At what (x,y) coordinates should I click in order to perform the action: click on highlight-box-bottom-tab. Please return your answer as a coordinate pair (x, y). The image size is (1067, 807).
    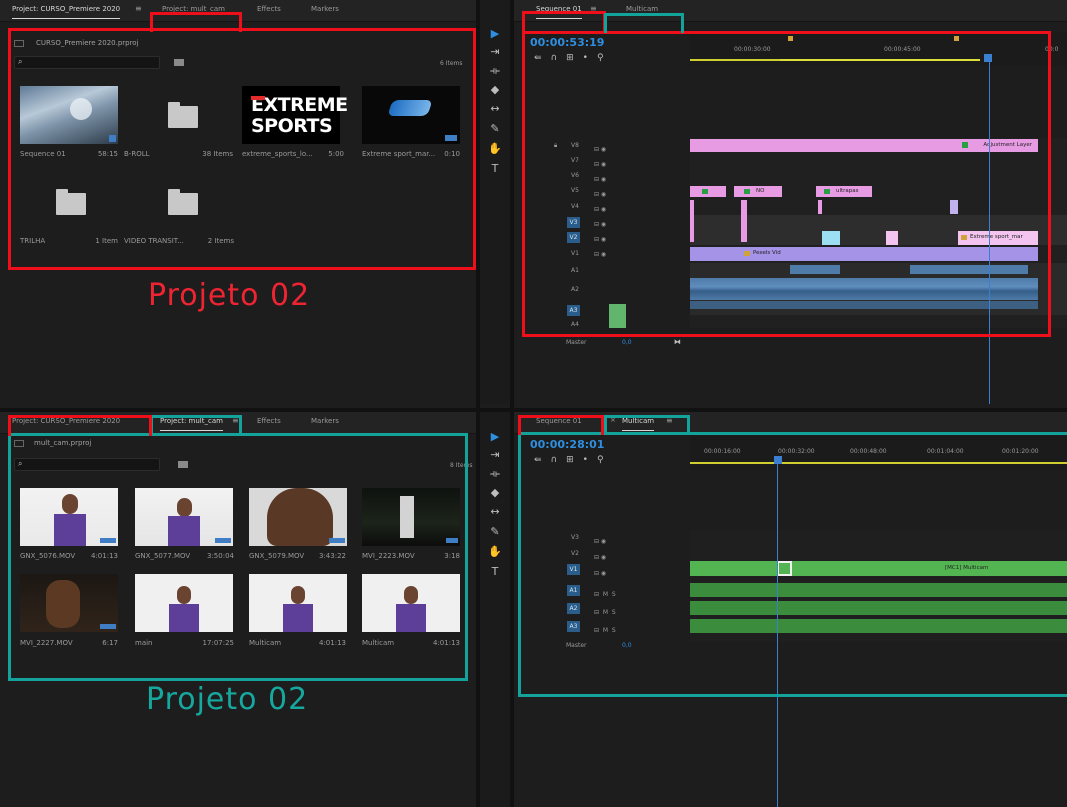
    Looking at the image, I should click on (196, 425).